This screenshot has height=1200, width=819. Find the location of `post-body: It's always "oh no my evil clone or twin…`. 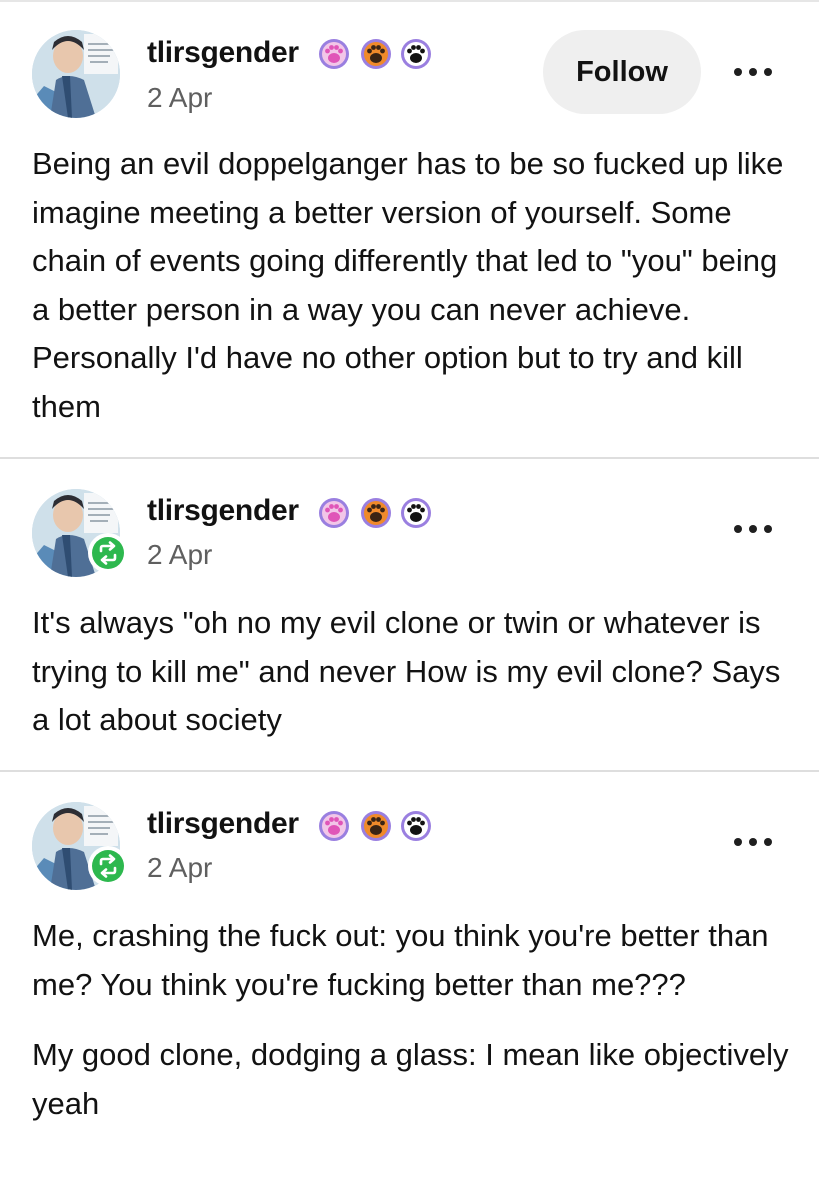

post-body: It's always "oh no my evil clone or twin… is located at coordinates (412, 672).